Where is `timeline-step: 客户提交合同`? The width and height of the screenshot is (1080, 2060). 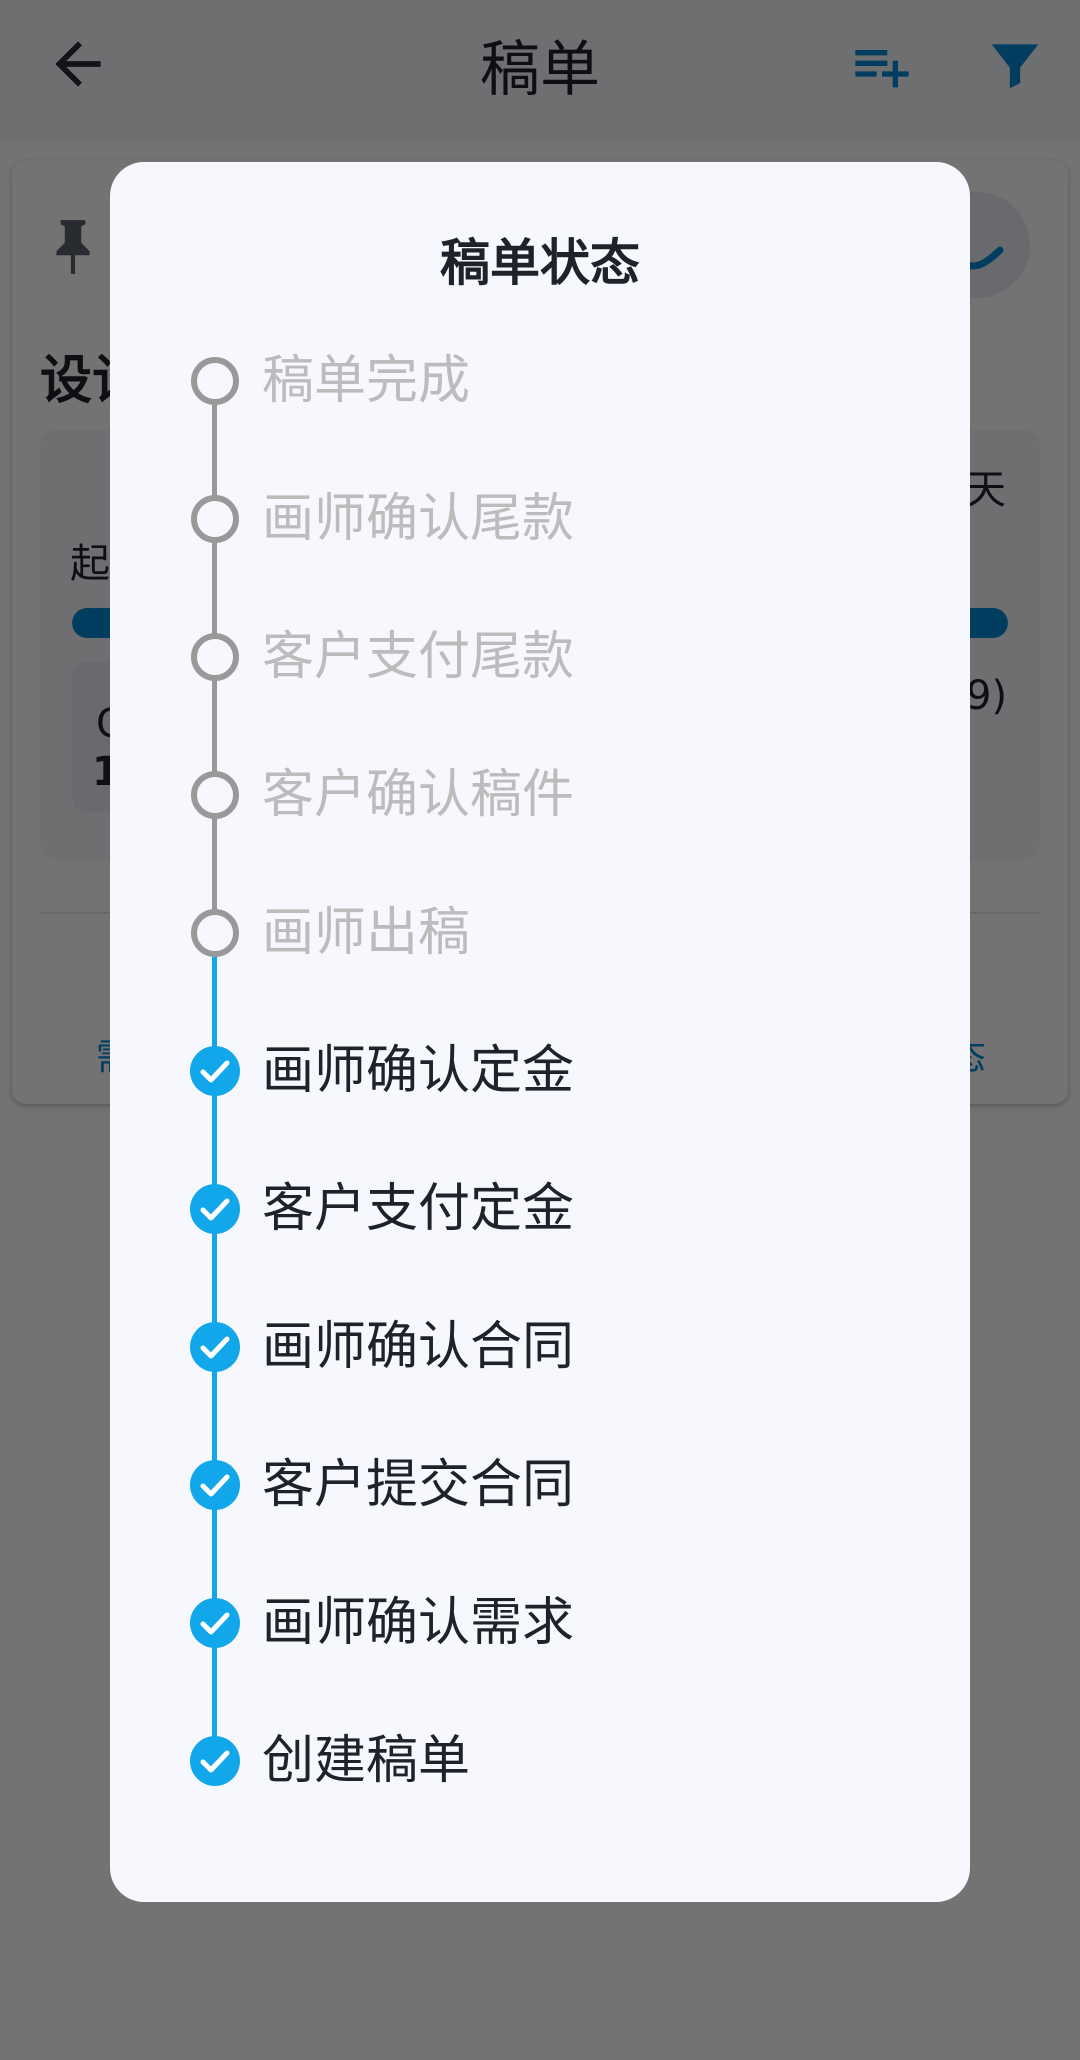
timeline-step: 客户提交合同 is located at coordinates (540, 1485).